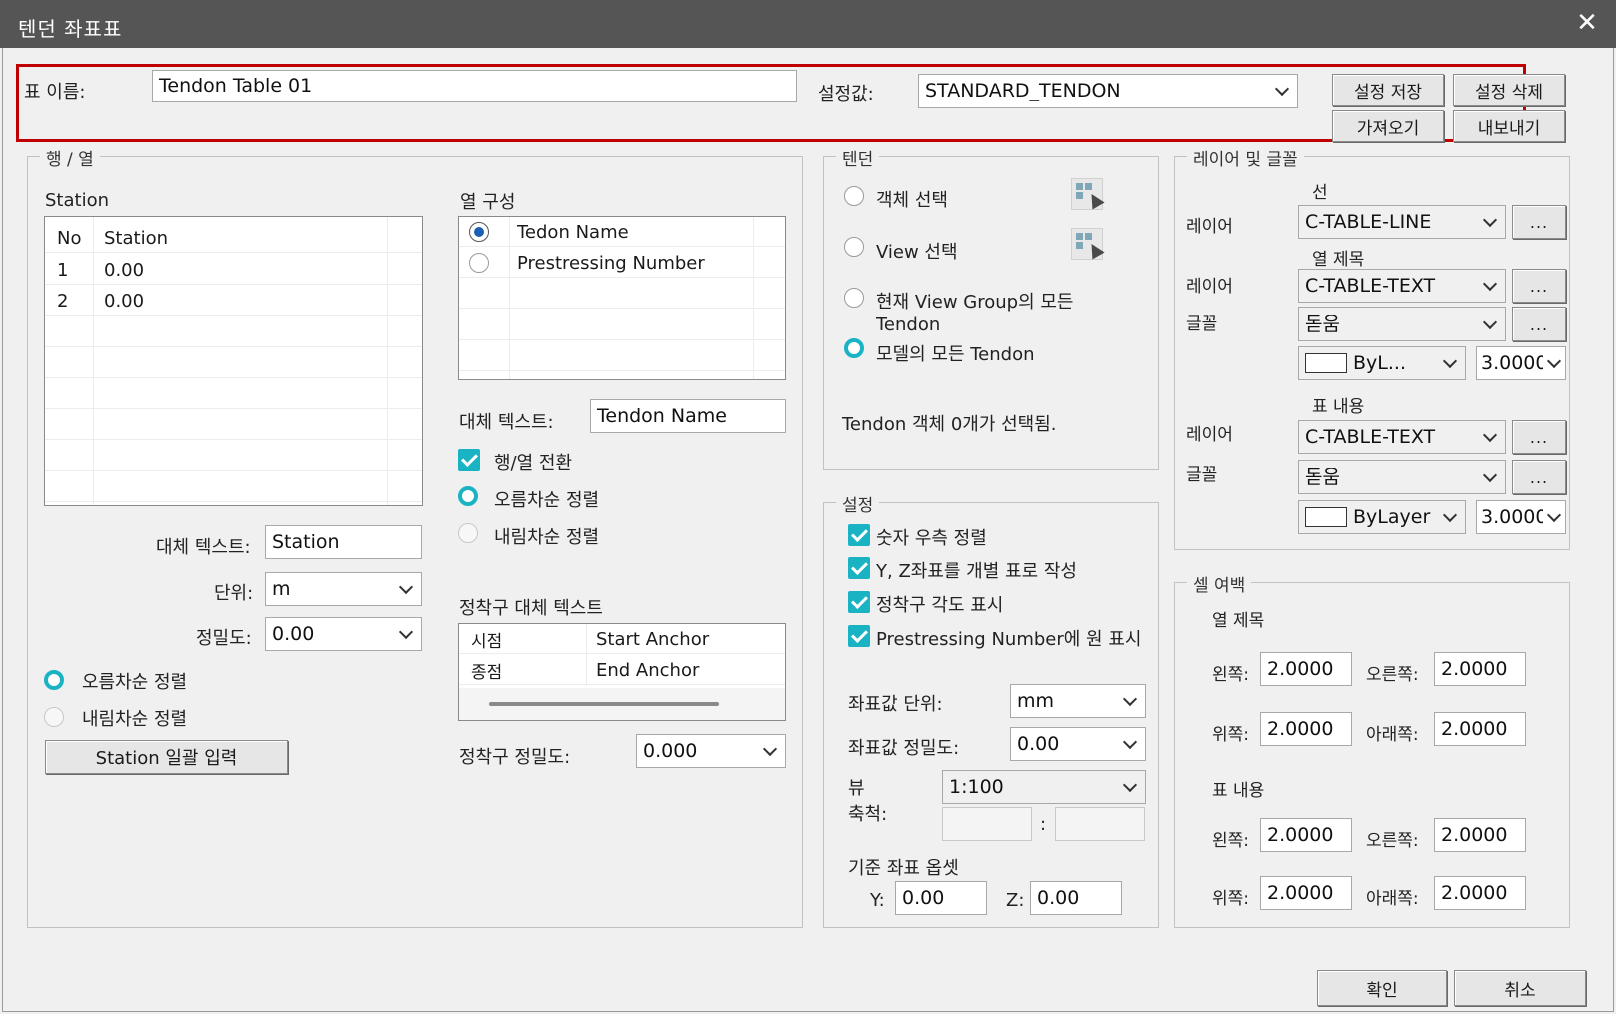 This screenshot has width=1616, height=1014. I want to click on list-item: Prestressing Number, so click(622, 263).